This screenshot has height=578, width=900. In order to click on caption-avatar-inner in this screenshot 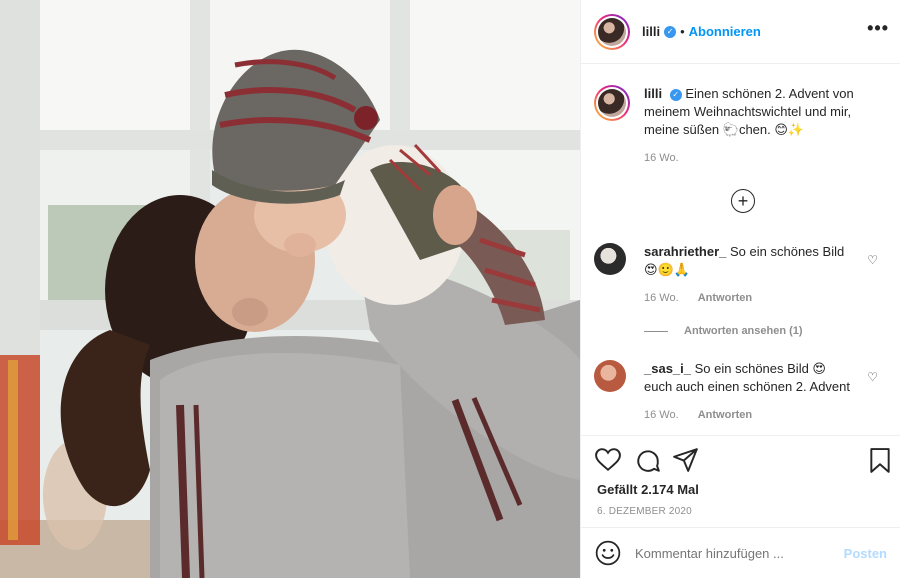, I will do `click(612, 103)`.